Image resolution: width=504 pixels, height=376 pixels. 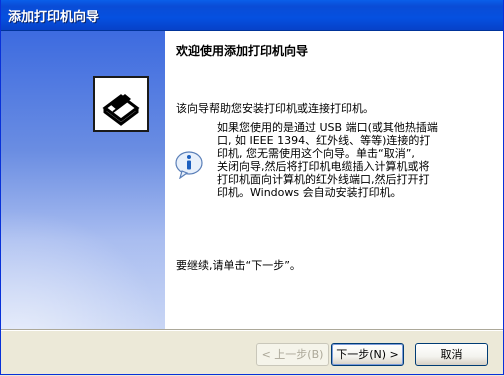 I want to click on intro-text: 该向导帮助您安装打印机或连接打印机。, so click(x=275, y=108).